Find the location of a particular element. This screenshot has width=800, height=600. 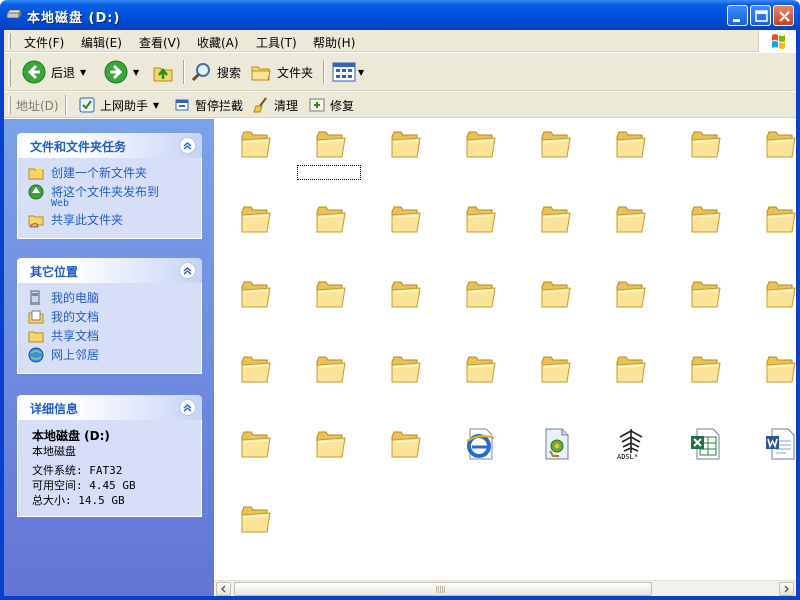

menu-view: 查看(V) is located at coordinates (160, 42).